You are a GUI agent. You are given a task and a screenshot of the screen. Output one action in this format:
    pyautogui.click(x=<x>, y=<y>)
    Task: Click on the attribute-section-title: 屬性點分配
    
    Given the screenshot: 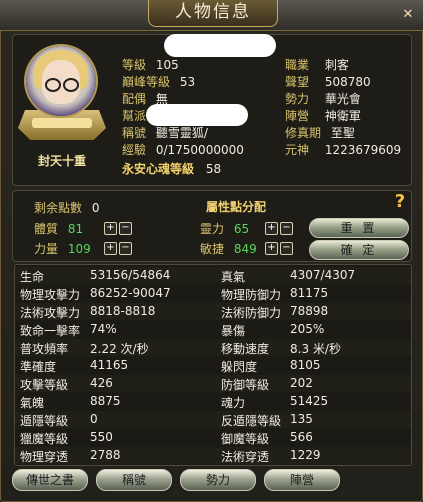 What is the action you would take?
    pyautogui.click(x=236, y=207)
    